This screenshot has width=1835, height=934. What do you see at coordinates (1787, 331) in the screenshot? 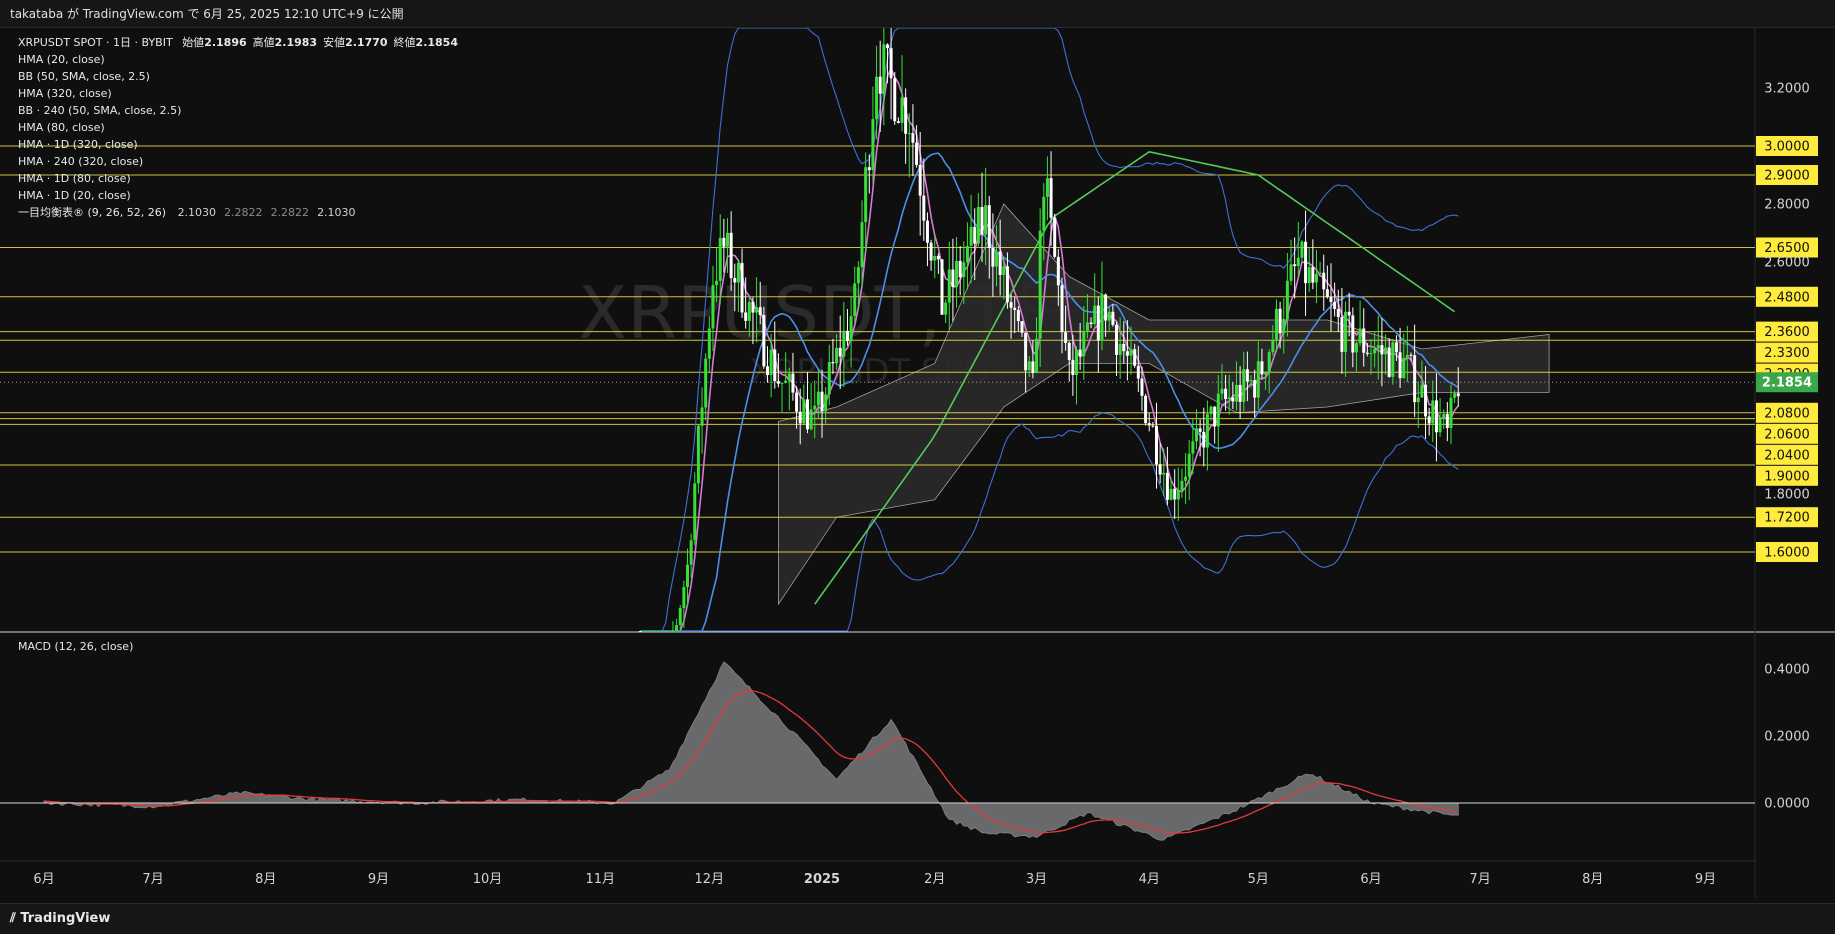
I see `level-price-label: 2.3600` at bounding box center [1787, 331].